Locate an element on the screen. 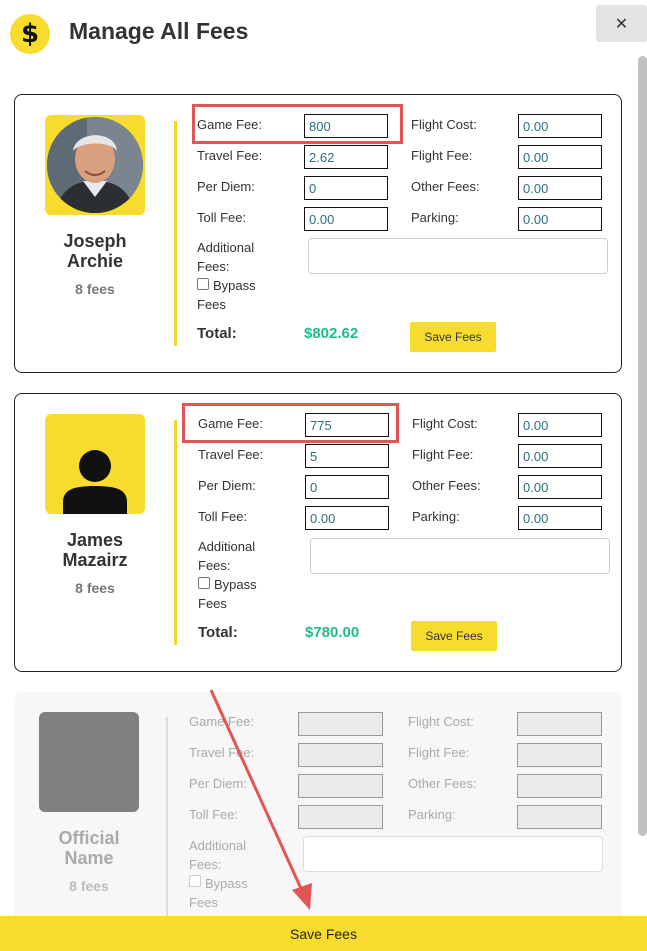  scrollbar is located at coordinates (641, 486).